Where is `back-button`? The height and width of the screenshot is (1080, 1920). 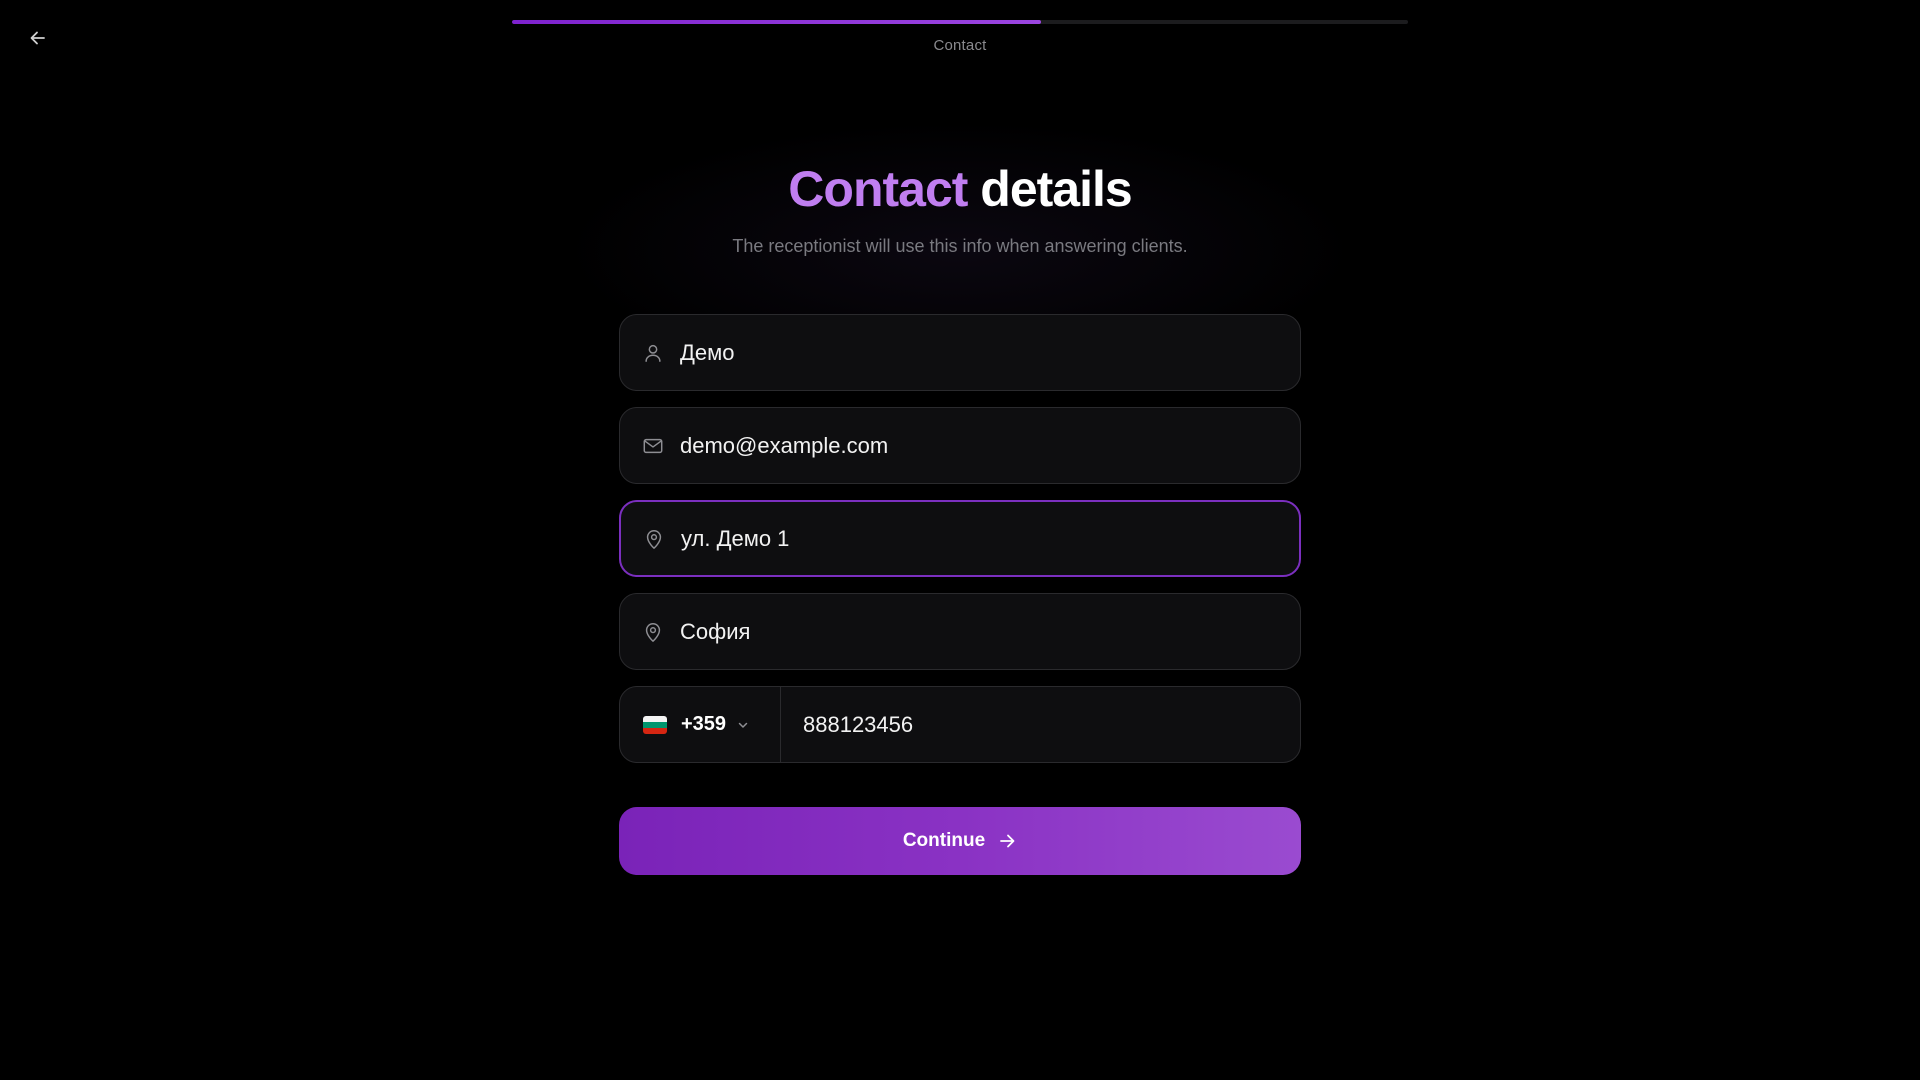 back-button is located at coordinates (38, 38).